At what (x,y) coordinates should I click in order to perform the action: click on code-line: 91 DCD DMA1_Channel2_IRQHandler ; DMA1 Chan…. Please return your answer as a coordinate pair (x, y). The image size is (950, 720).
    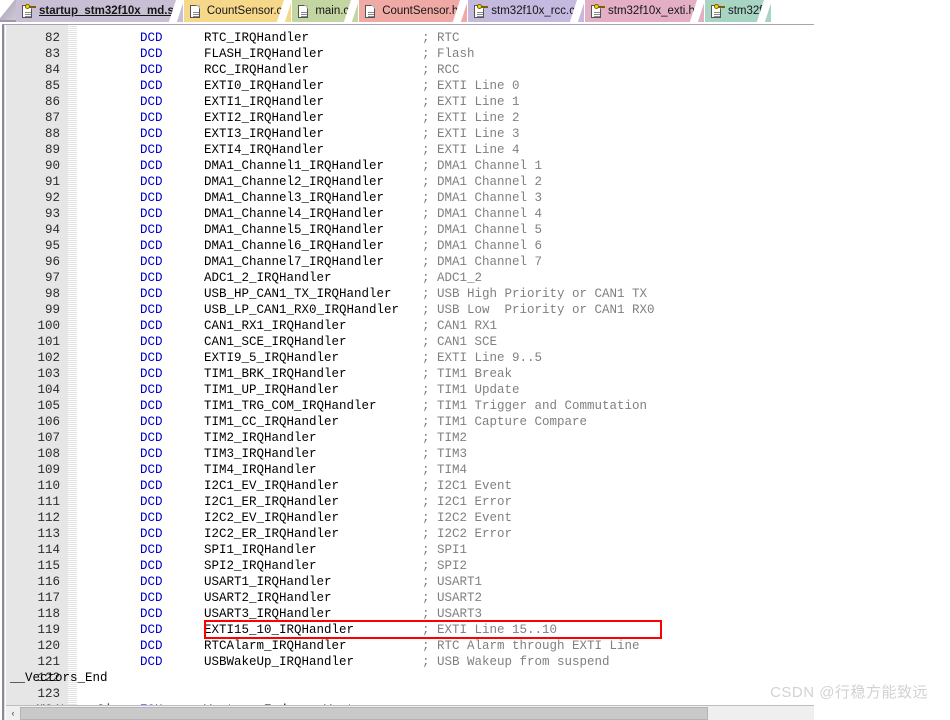
    Looking at the image, I should click on (409, 182).